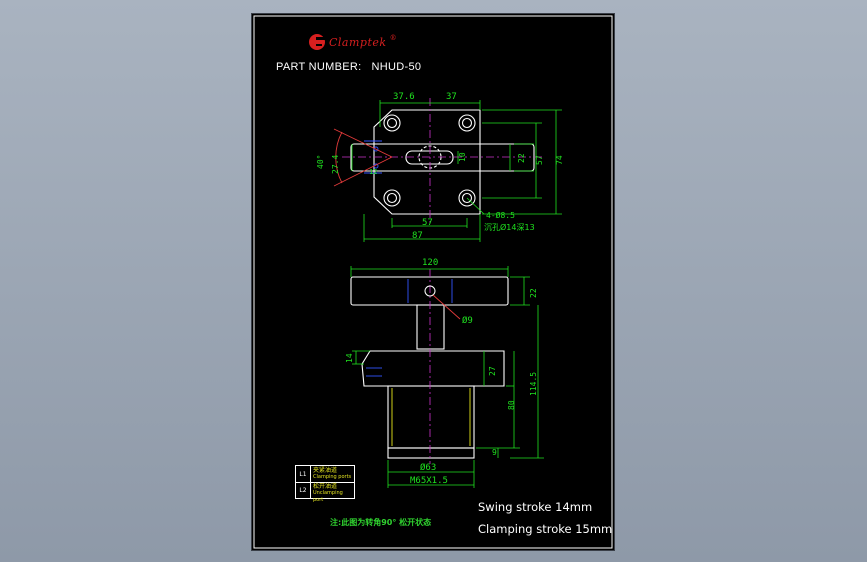  What do you see at coordinates (509, 227) in the screenshot?
I see `dim-counterbore: 沉孔Ø14深13` at bounding box center [509, 227].